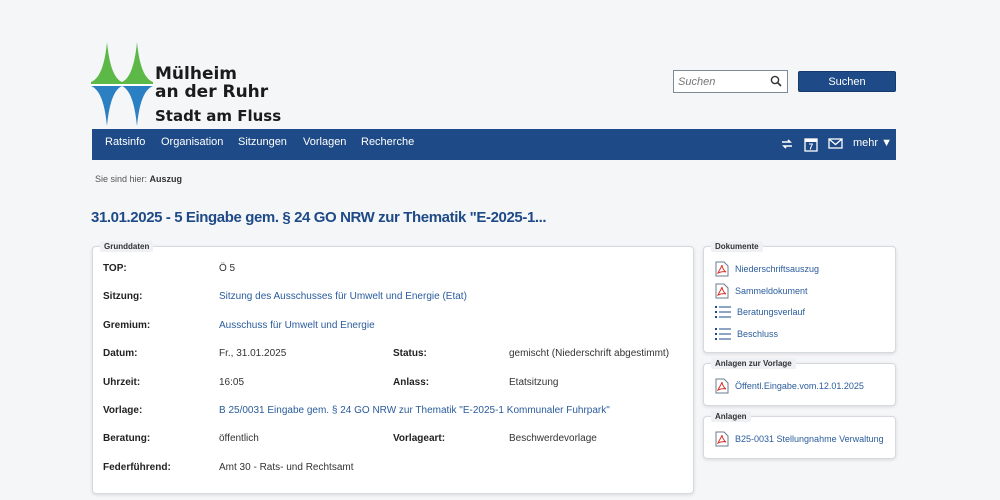  Describe the element at coordinates (239, 438) in the screenshot. I see `beratung-value: öffentlich` at that location.